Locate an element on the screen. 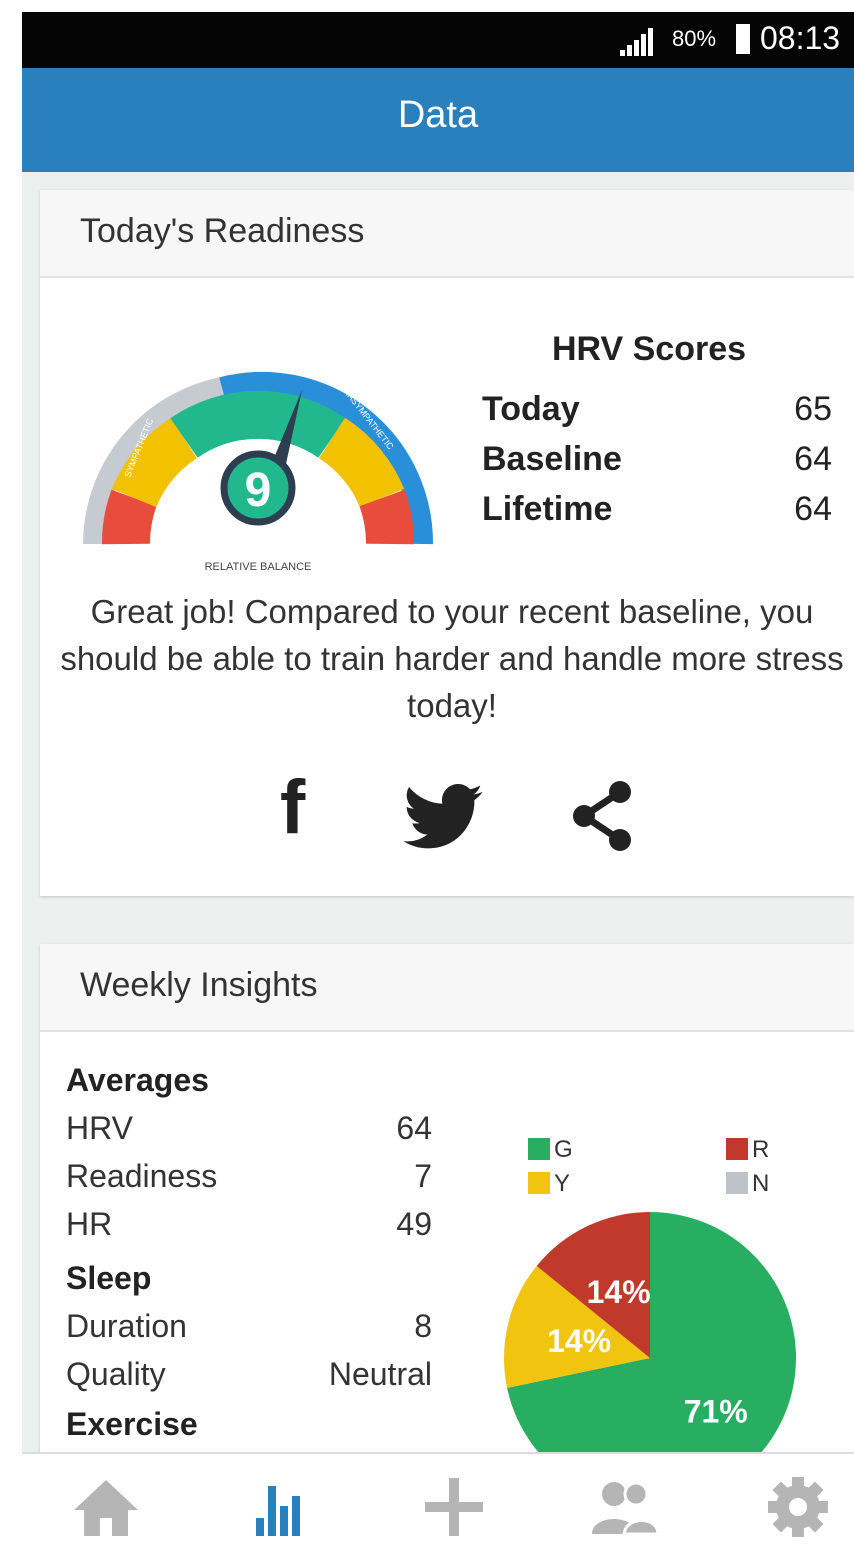 Image resolution: width=854 pixels, height=1554 pixels. bottom-navigation is located at coordinates (438, 1503).